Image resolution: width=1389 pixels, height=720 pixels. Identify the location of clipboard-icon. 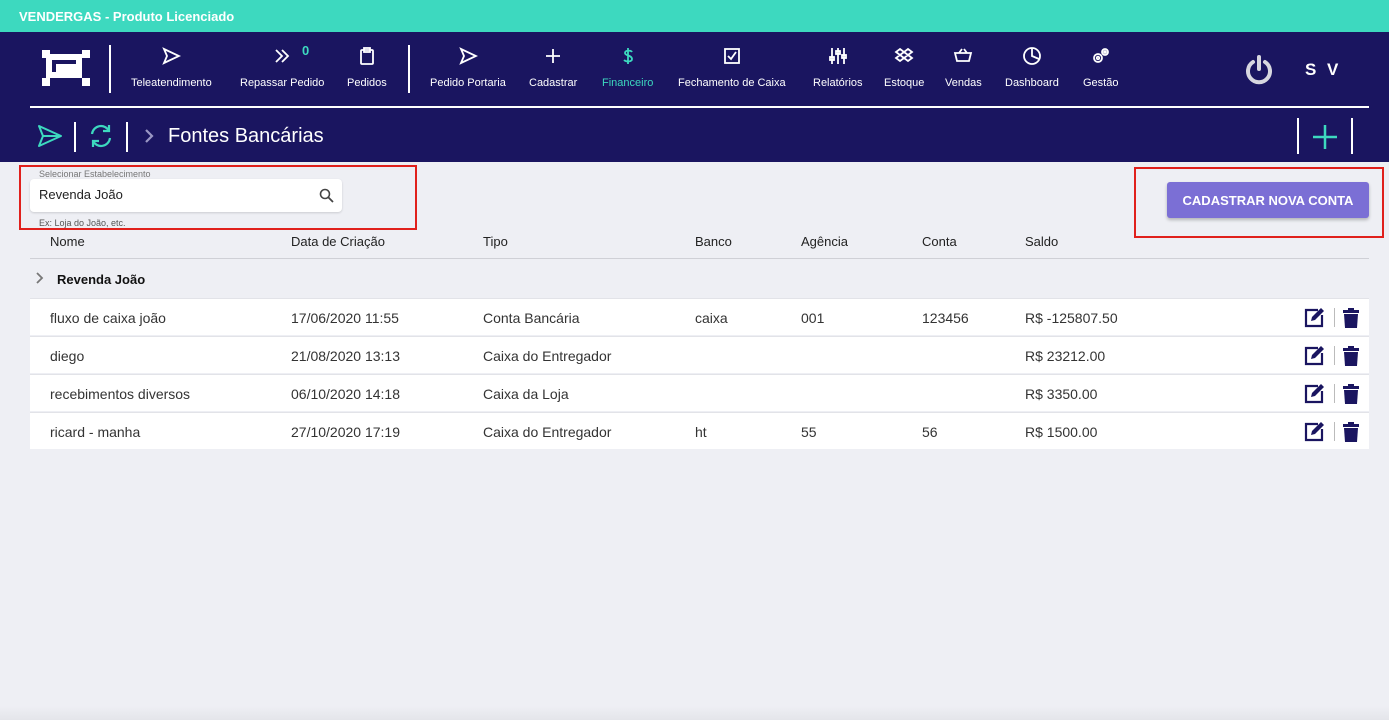
(367, 59).